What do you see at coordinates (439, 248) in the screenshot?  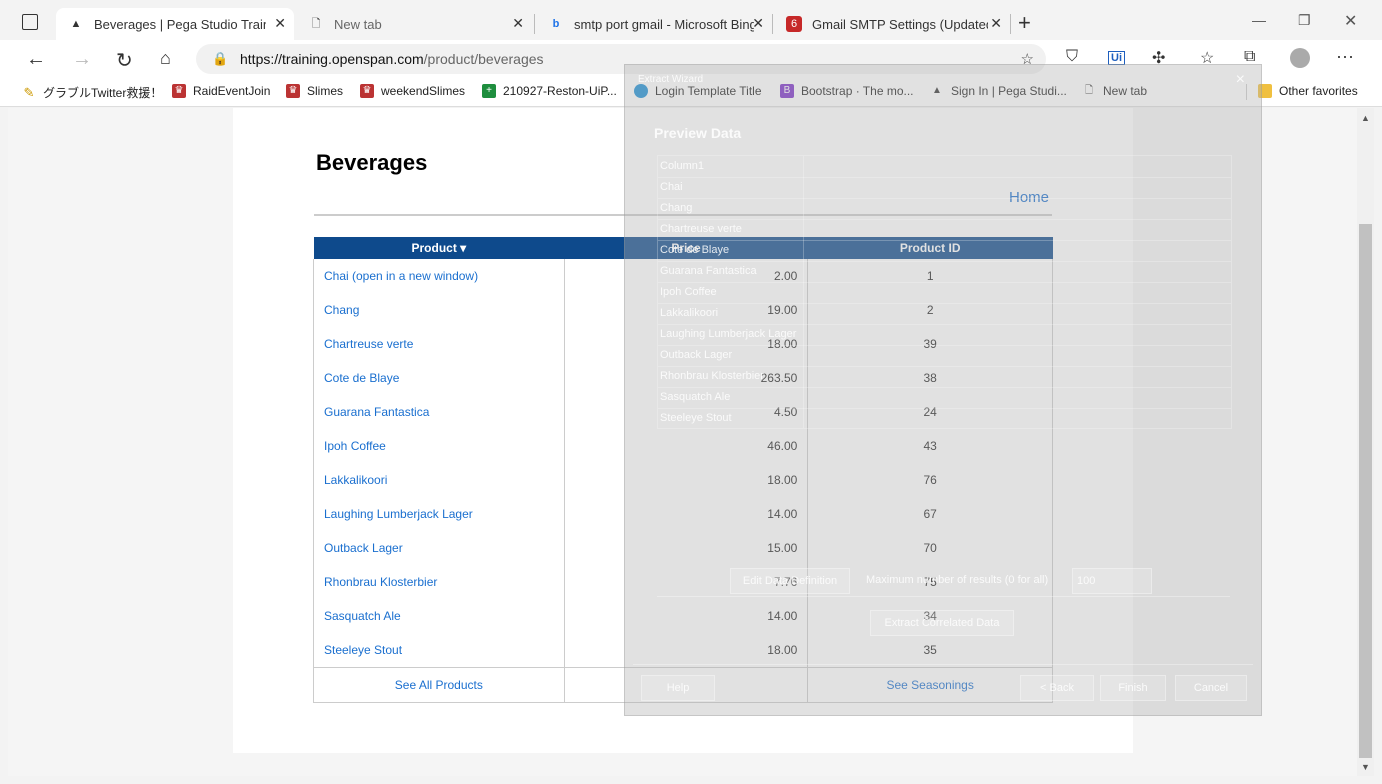 I see `column-header-product: Product ▾` at bounding box center [439, 248].